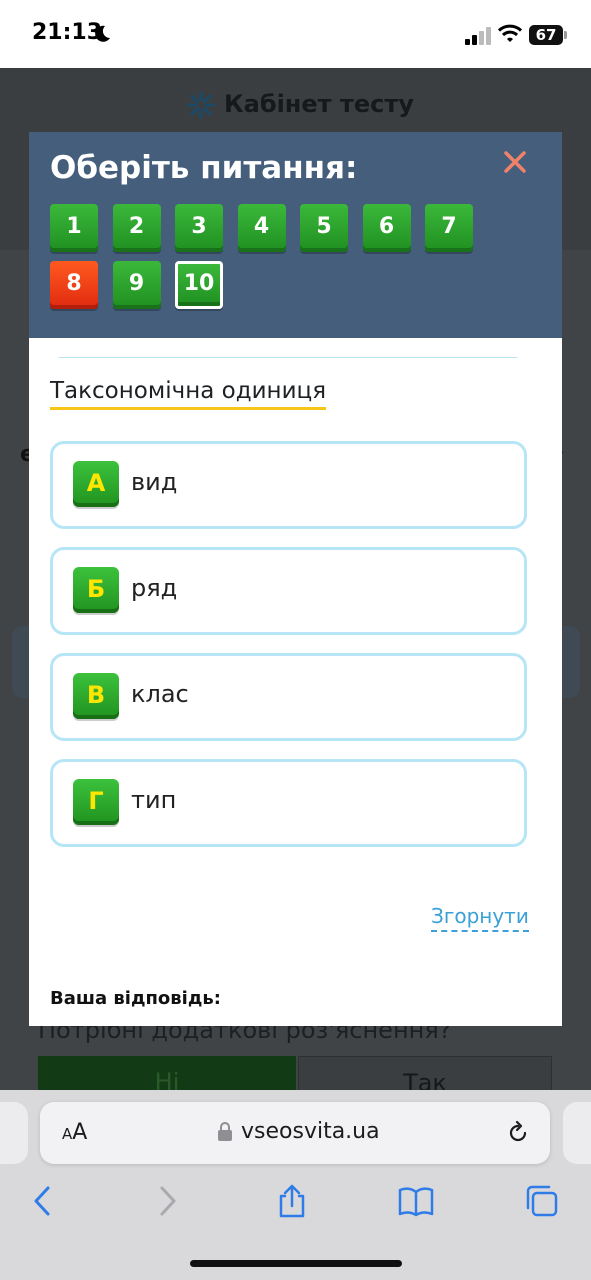 The height and width of the screenshot is (1280, 591). I want to click on option-letter-badge: Б, so click(96, 590).